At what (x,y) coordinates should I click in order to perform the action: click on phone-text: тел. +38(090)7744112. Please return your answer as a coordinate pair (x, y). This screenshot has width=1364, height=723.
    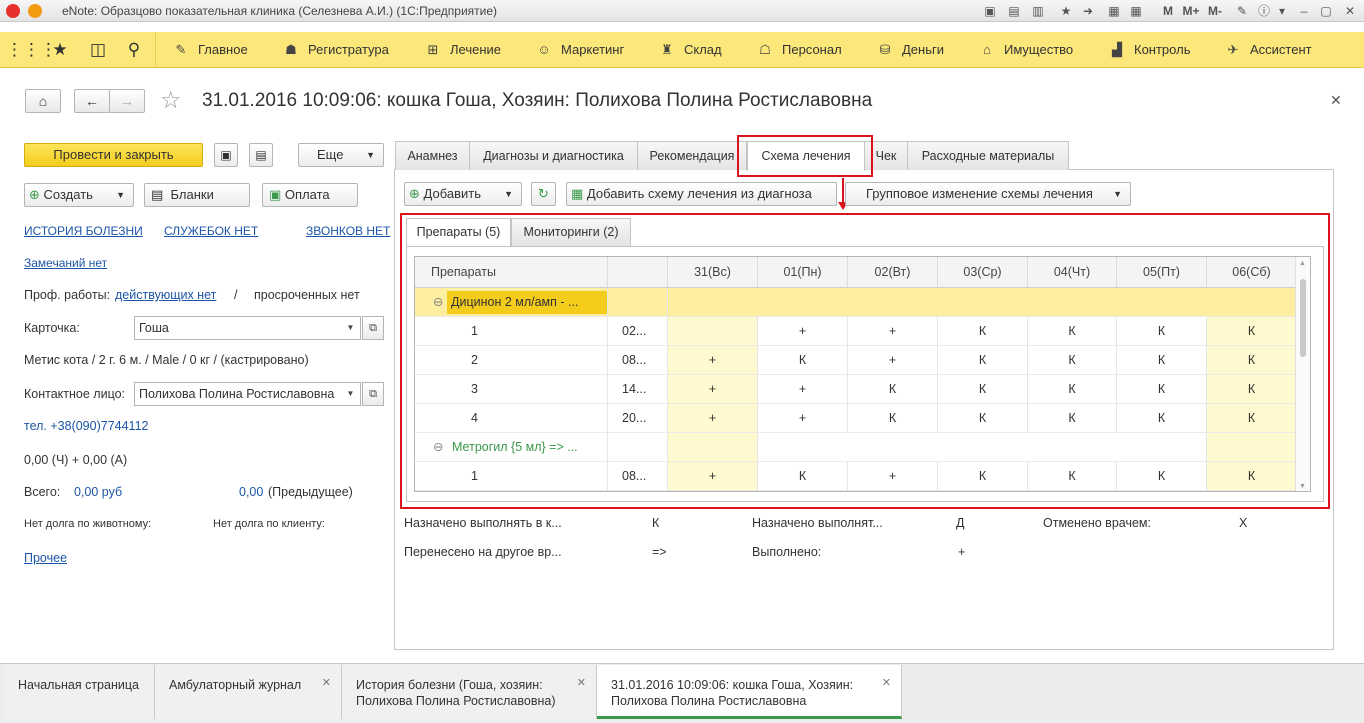
    Looking at the image, I should click on (86, 426).